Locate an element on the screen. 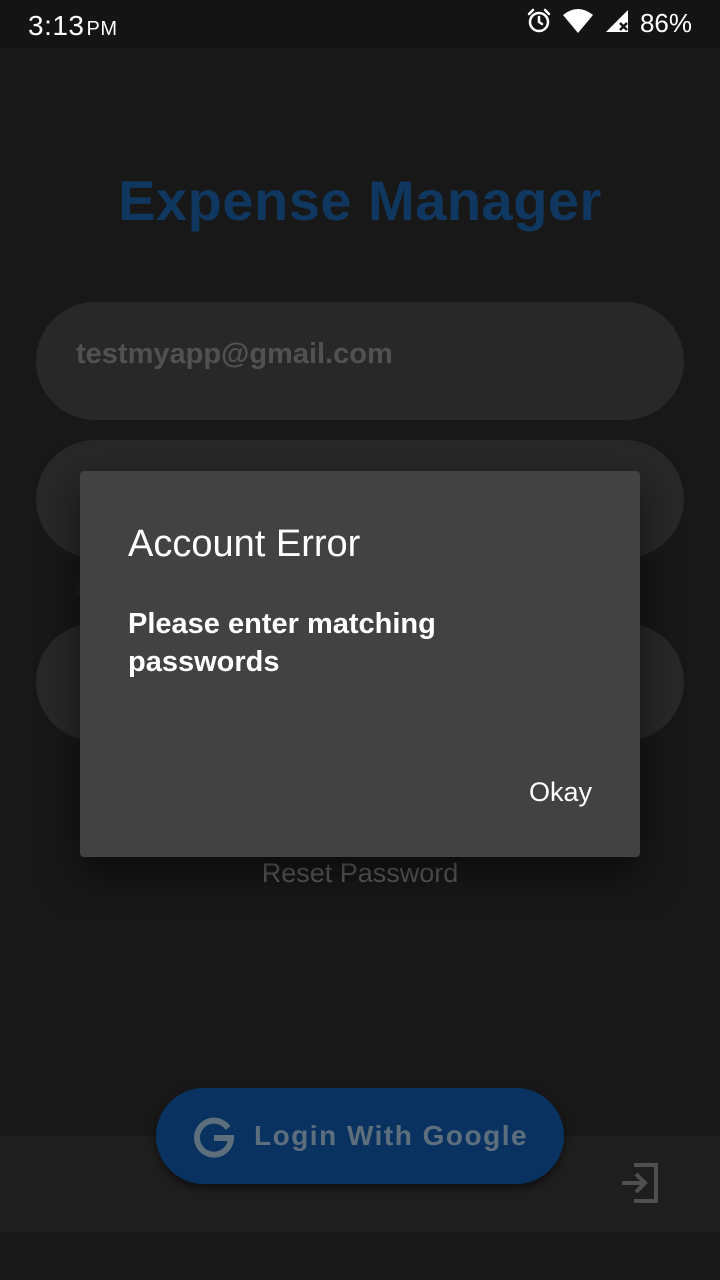  status-icons: 86% is located at coordinates (609, 23).